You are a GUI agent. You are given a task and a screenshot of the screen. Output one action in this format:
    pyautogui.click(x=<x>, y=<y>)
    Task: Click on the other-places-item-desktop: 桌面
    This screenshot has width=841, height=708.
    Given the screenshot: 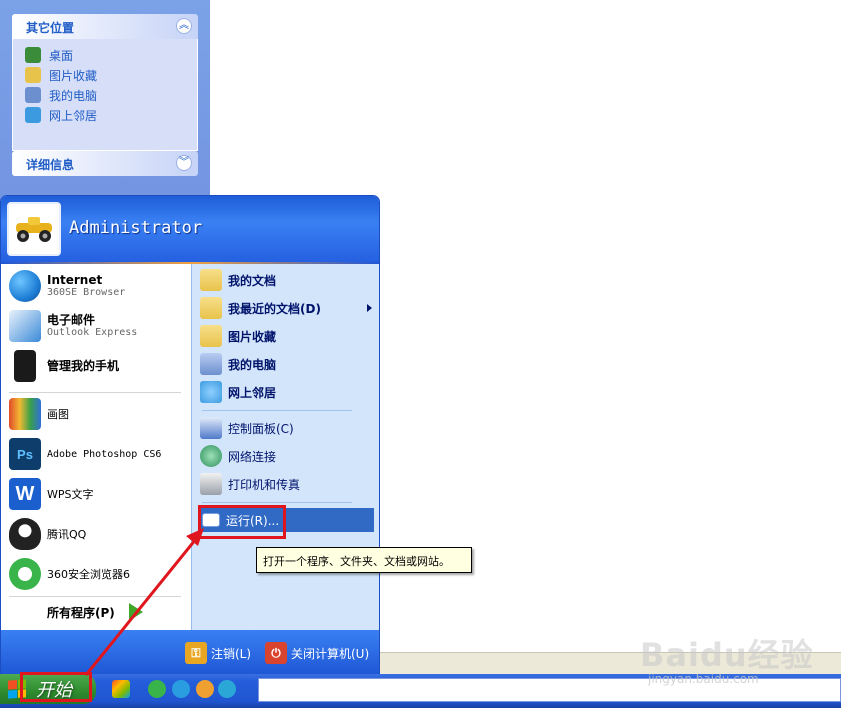 What is the action you would take?
    pyautogui.click(x=111, y=55)
    